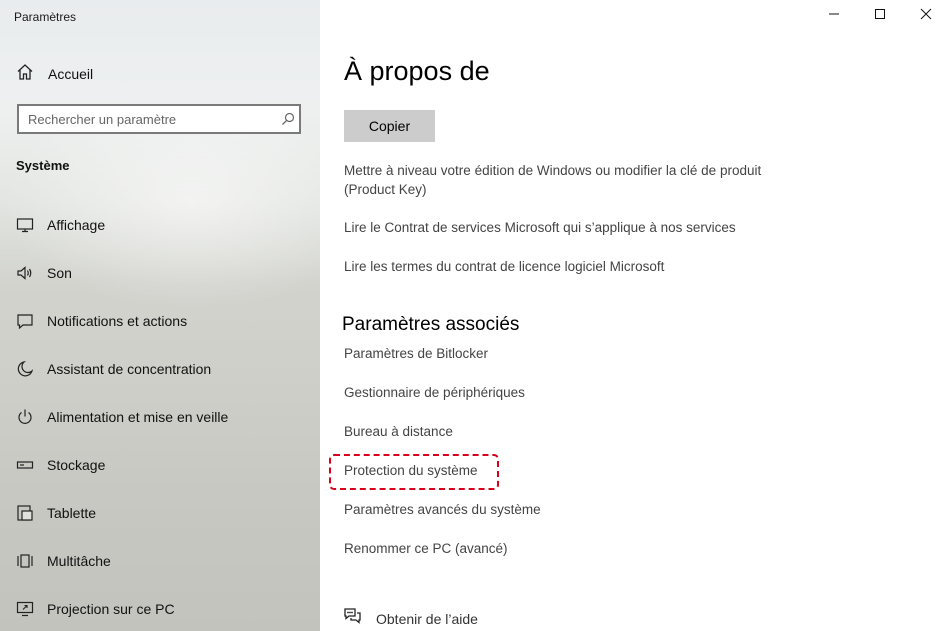 This screenshot has height=631, width=949. I want to click on display-icon, so click(25, 225).